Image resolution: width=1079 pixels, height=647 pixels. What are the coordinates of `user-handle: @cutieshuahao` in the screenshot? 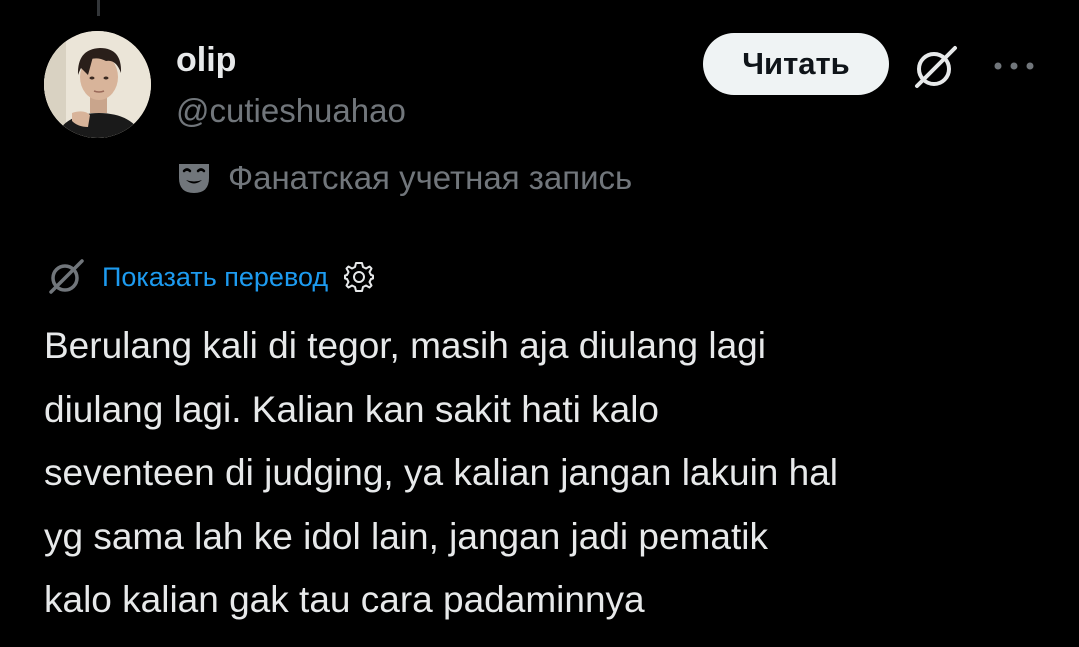 It's located at (291, 111).